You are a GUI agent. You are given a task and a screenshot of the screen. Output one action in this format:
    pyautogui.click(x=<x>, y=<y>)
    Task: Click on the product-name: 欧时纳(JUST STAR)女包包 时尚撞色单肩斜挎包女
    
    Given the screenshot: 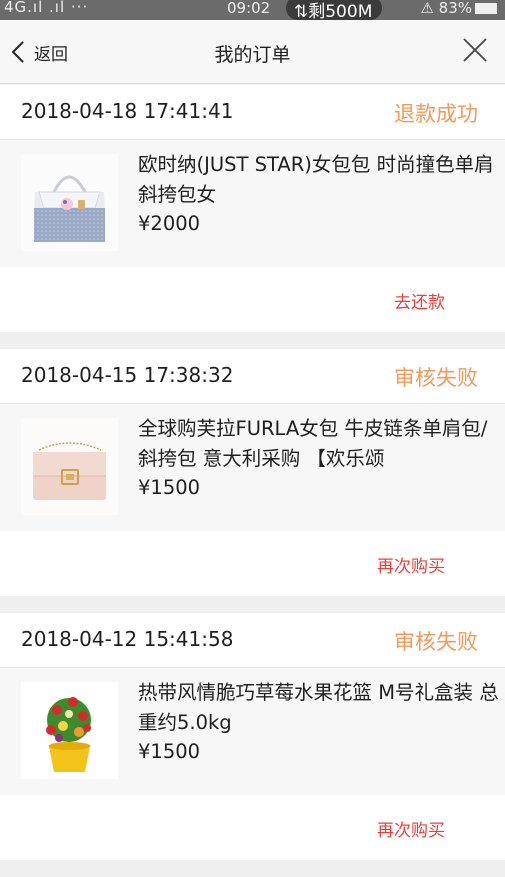 What is the action you would take?
    pyautogui.click(x=316, y=179)
    